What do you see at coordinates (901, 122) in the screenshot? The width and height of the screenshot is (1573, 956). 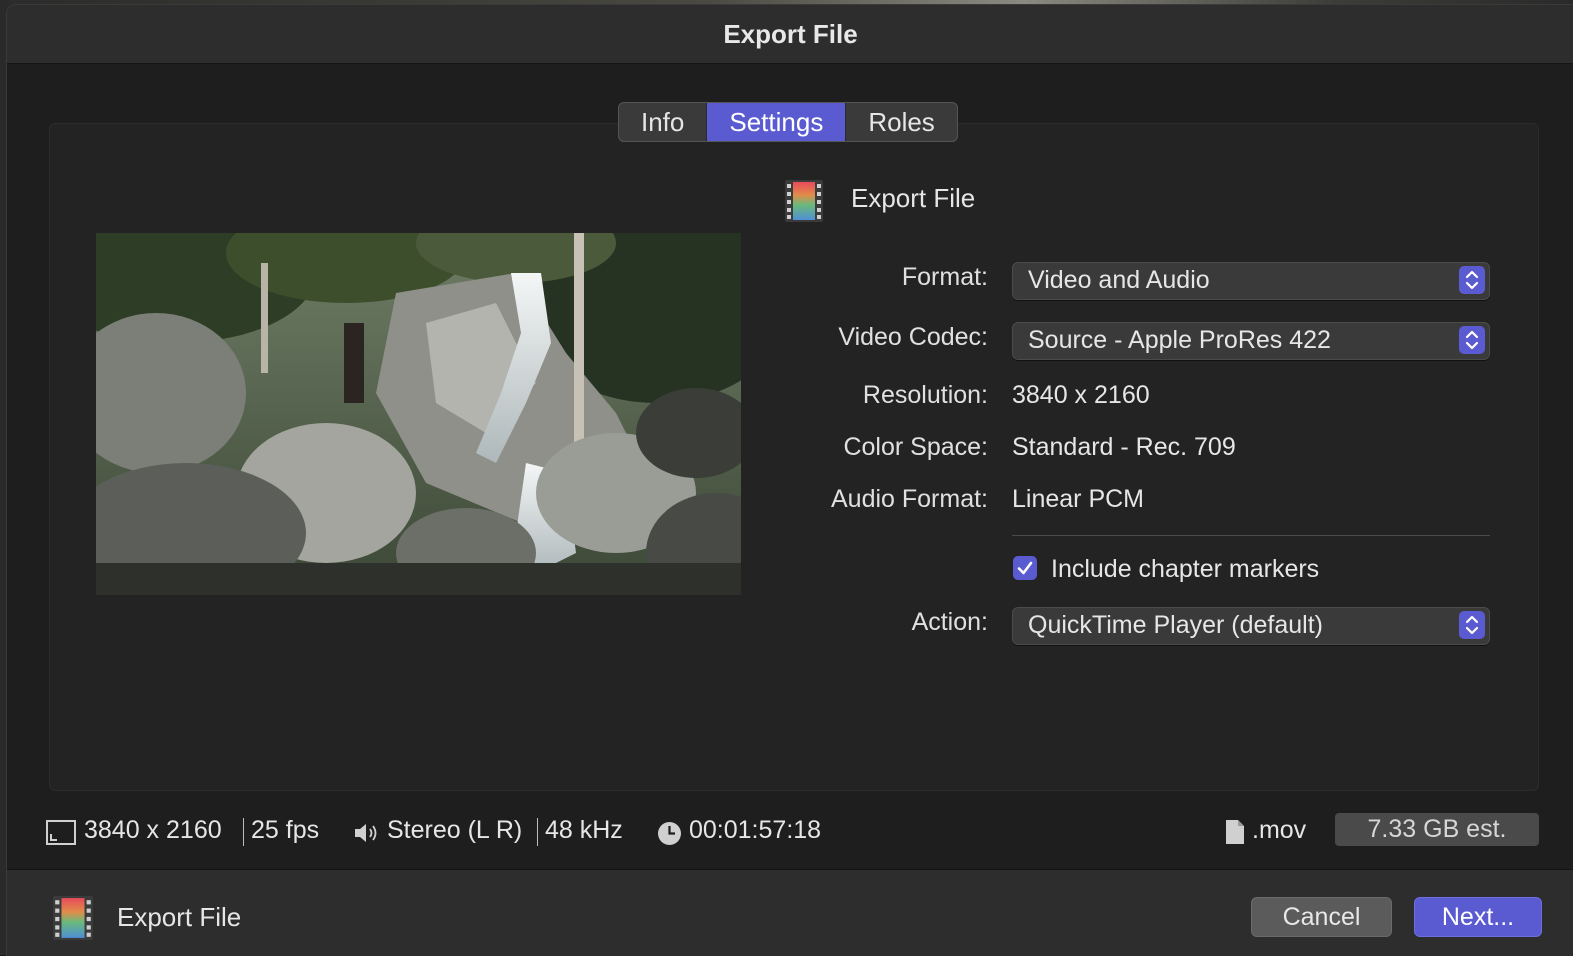 I see `tab-roles: Roles` at bounding box center [901, 122].